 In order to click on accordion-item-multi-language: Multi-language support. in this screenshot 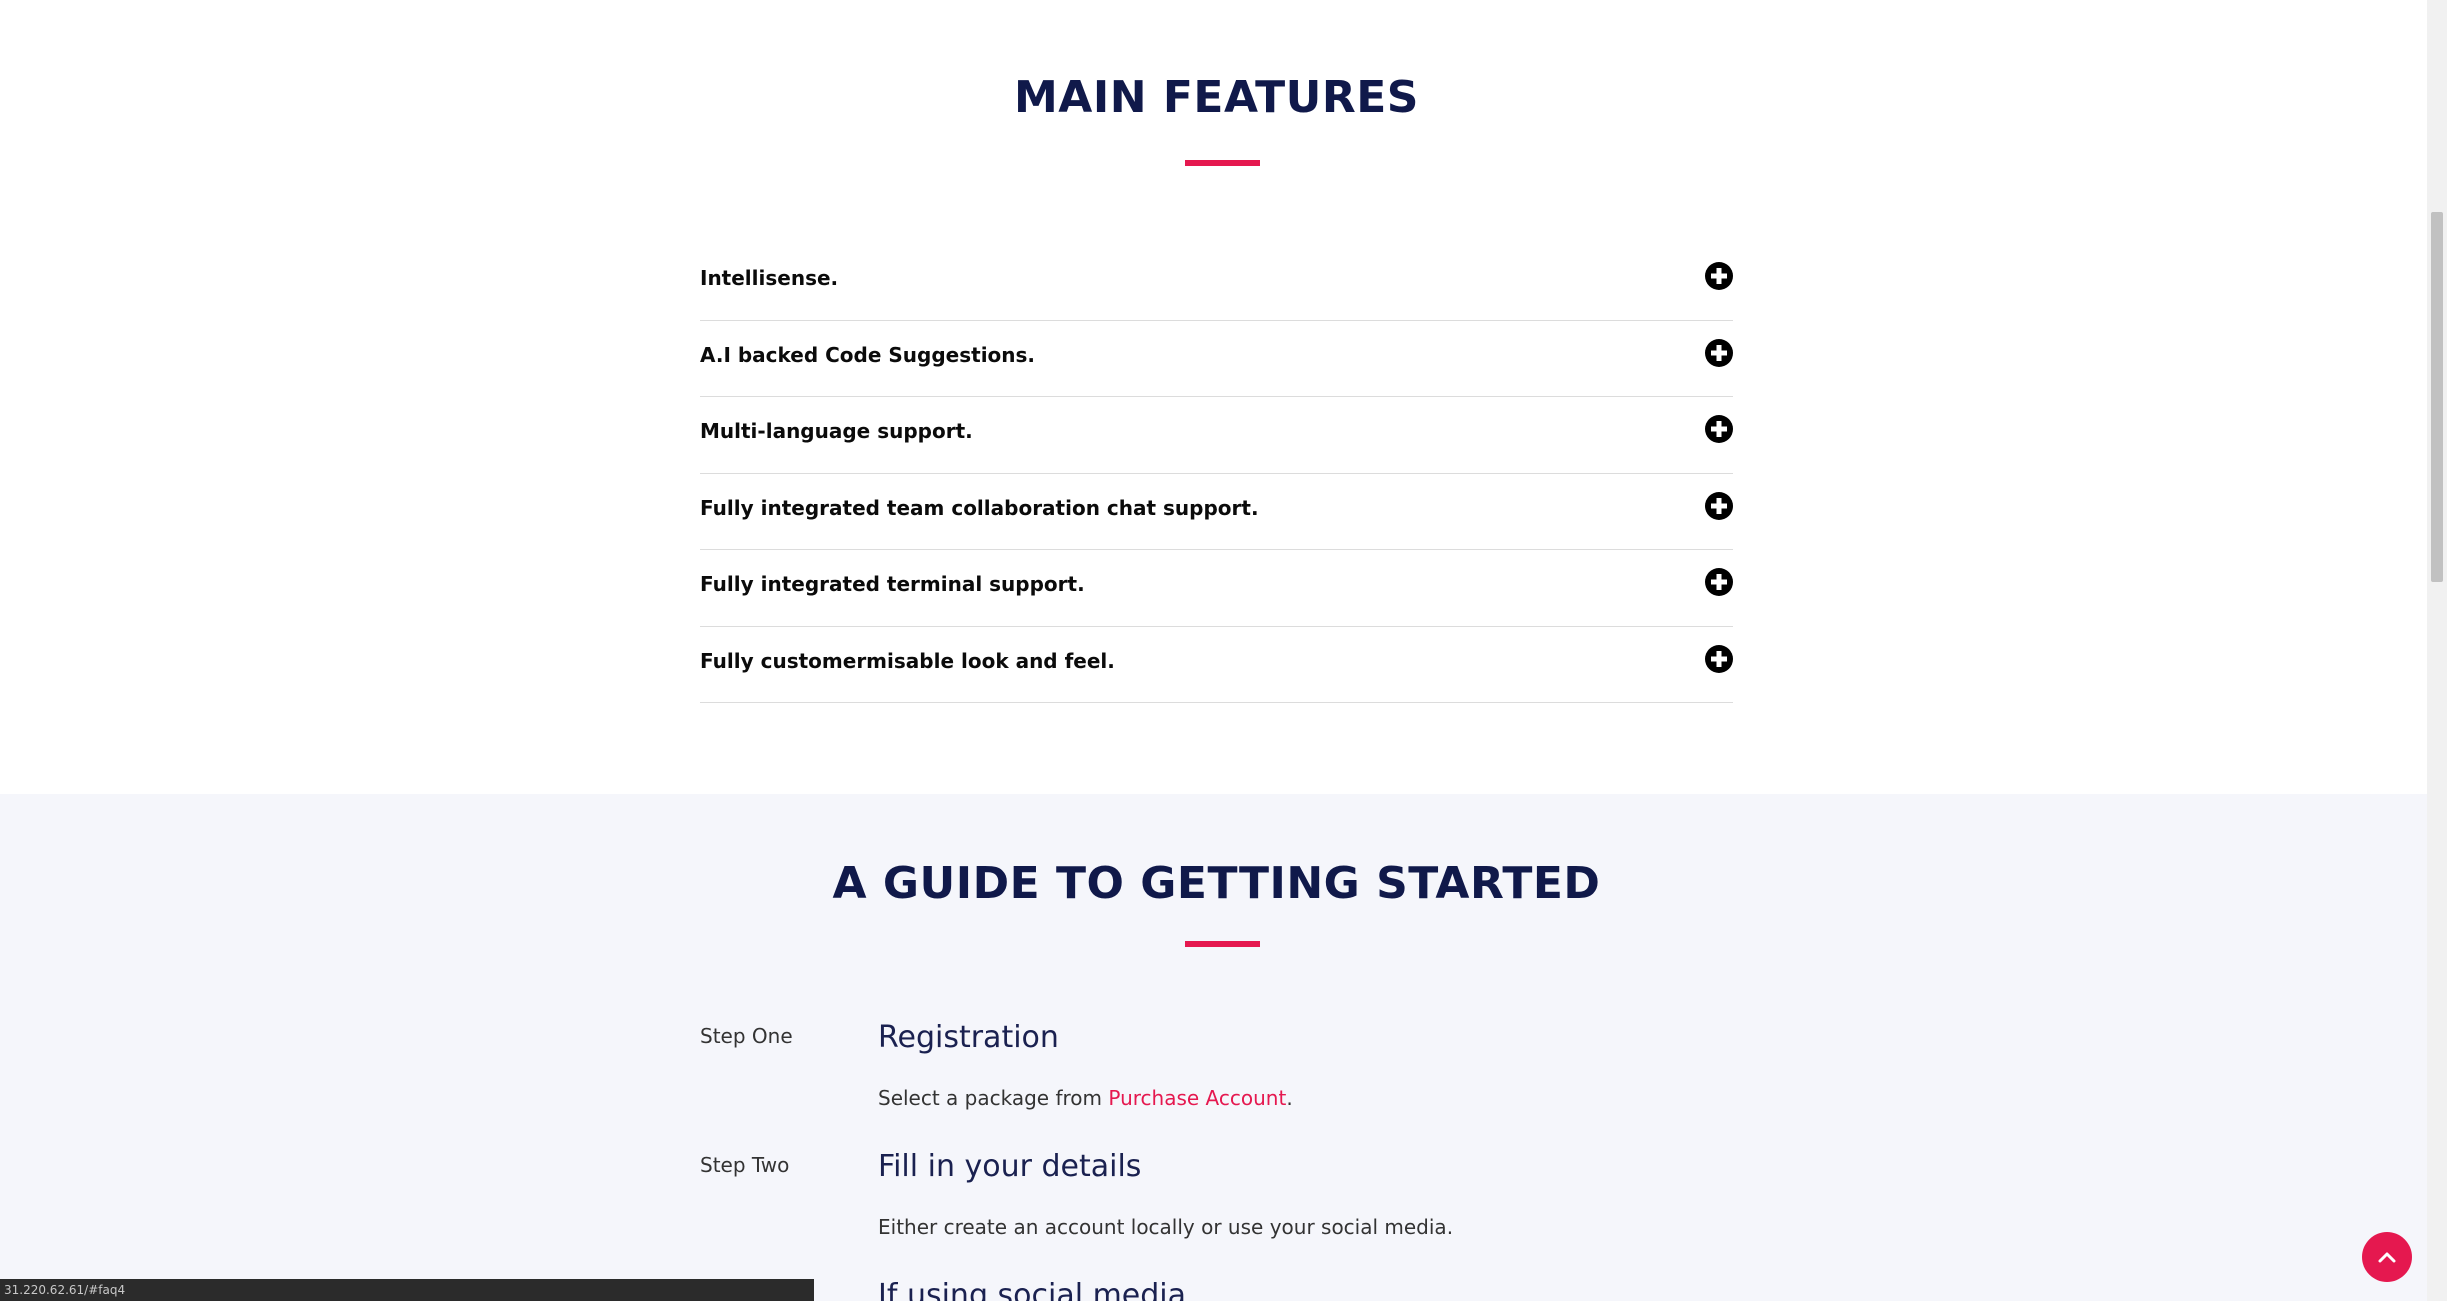, I will do `click(1216, 435)`.